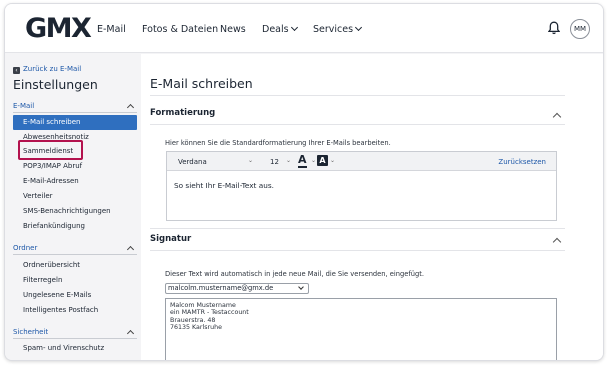  Describe the element at coordinates (75, 310) in the screenshot. I see `sidebar-item-intelligentes-postfach: Intelligentes Postfach` at that location.